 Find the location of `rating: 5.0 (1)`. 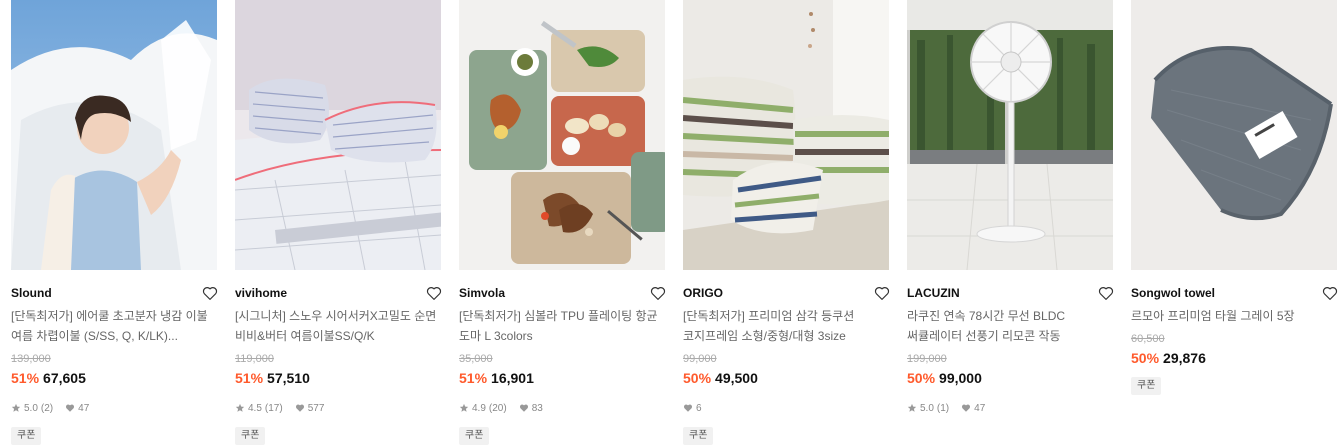

rating: 5.0 (1) is located at coordinates (928, 408).